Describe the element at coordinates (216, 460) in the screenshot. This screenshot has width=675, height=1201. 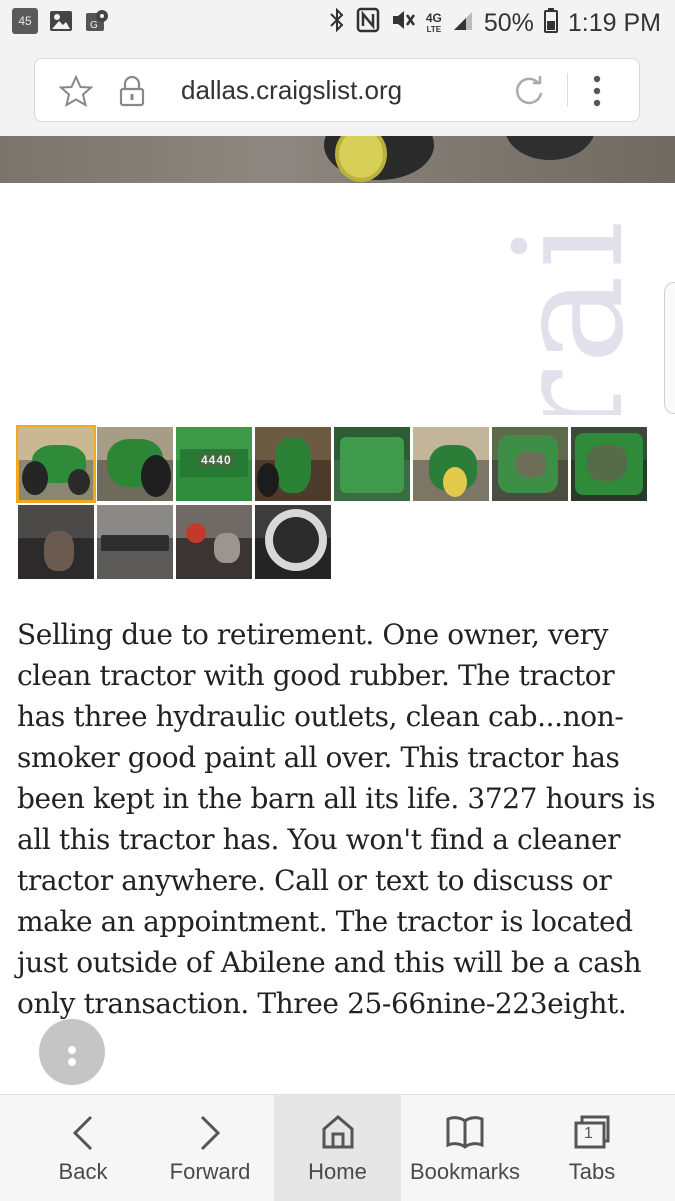
I see `model-number-label: 4440` at that location.